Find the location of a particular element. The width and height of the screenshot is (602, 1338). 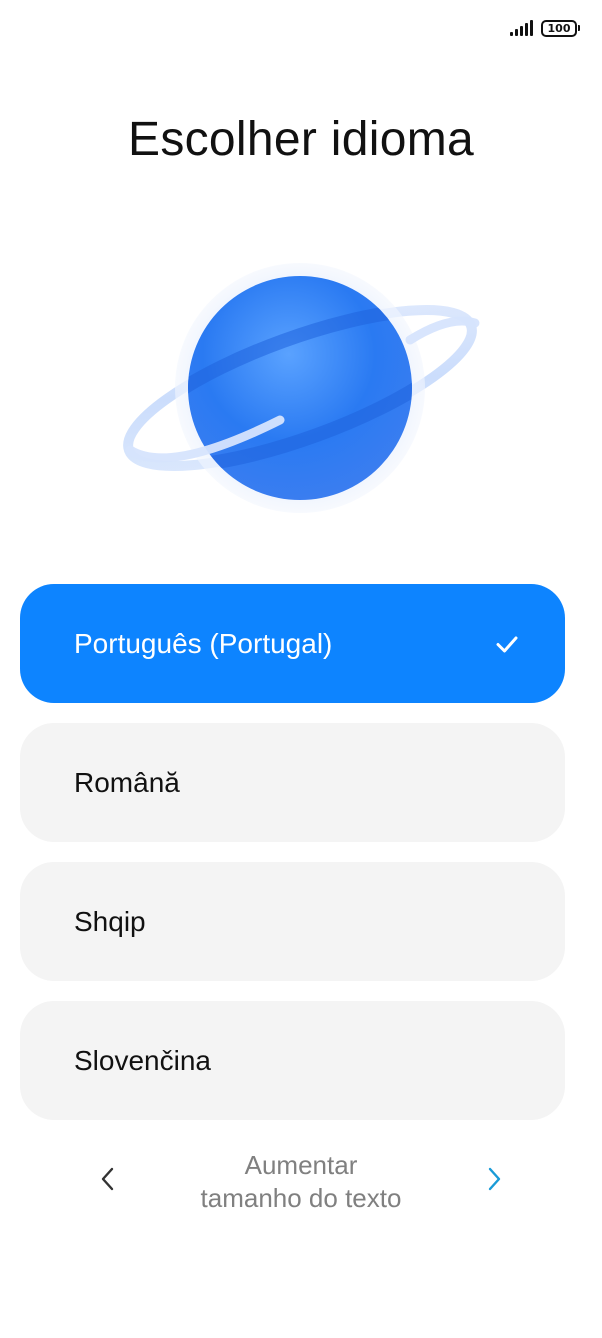

signal-bars-icon is located at coordinates (521, 28).